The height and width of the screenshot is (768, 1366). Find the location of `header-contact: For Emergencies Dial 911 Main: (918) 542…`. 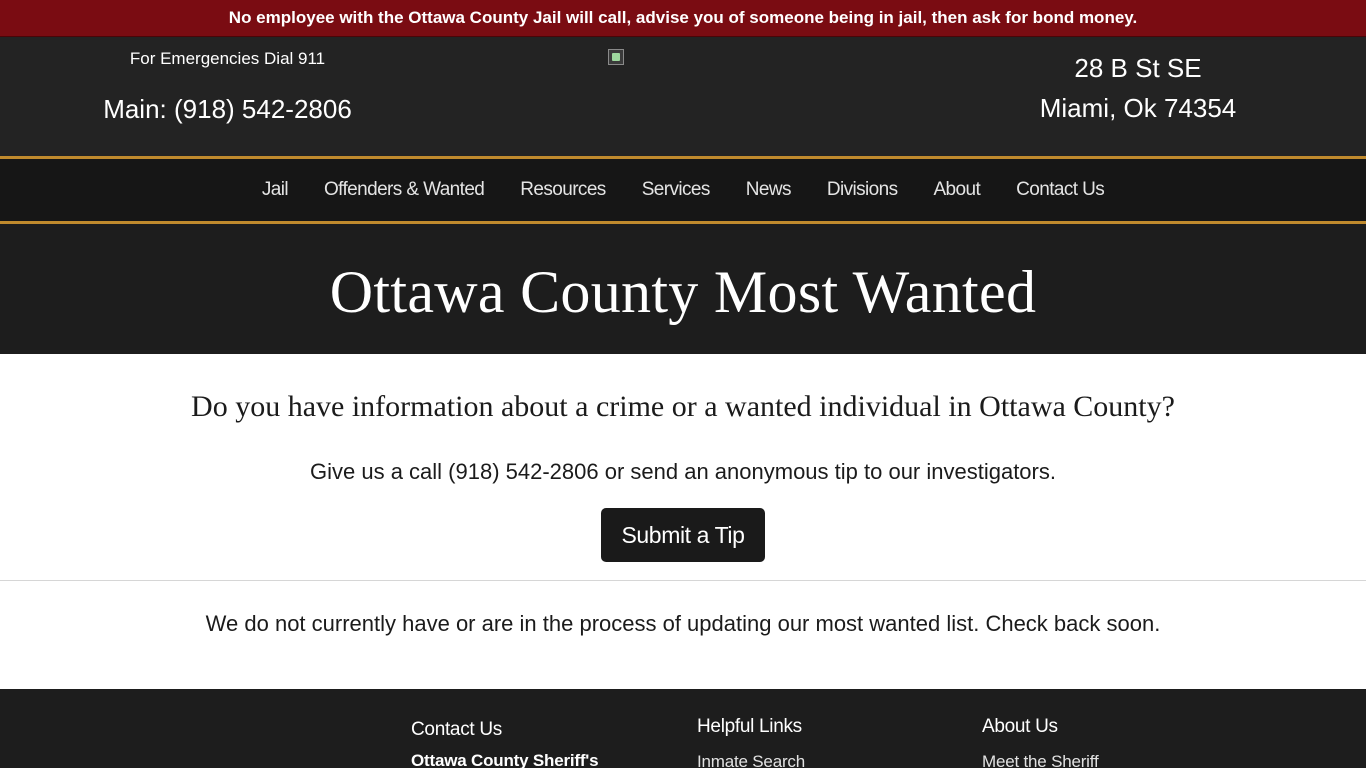

header-contact: For Emergencies Dial 911 Main: (918) 542… is located at coordinates (227, 96).